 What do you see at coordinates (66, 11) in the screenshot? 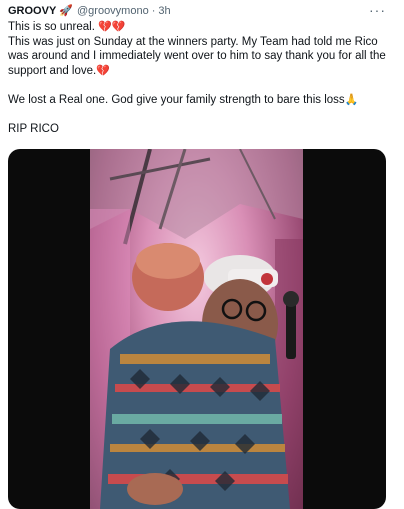
I see `rocket-icon: 🚀` at bounding box center [66, 11].